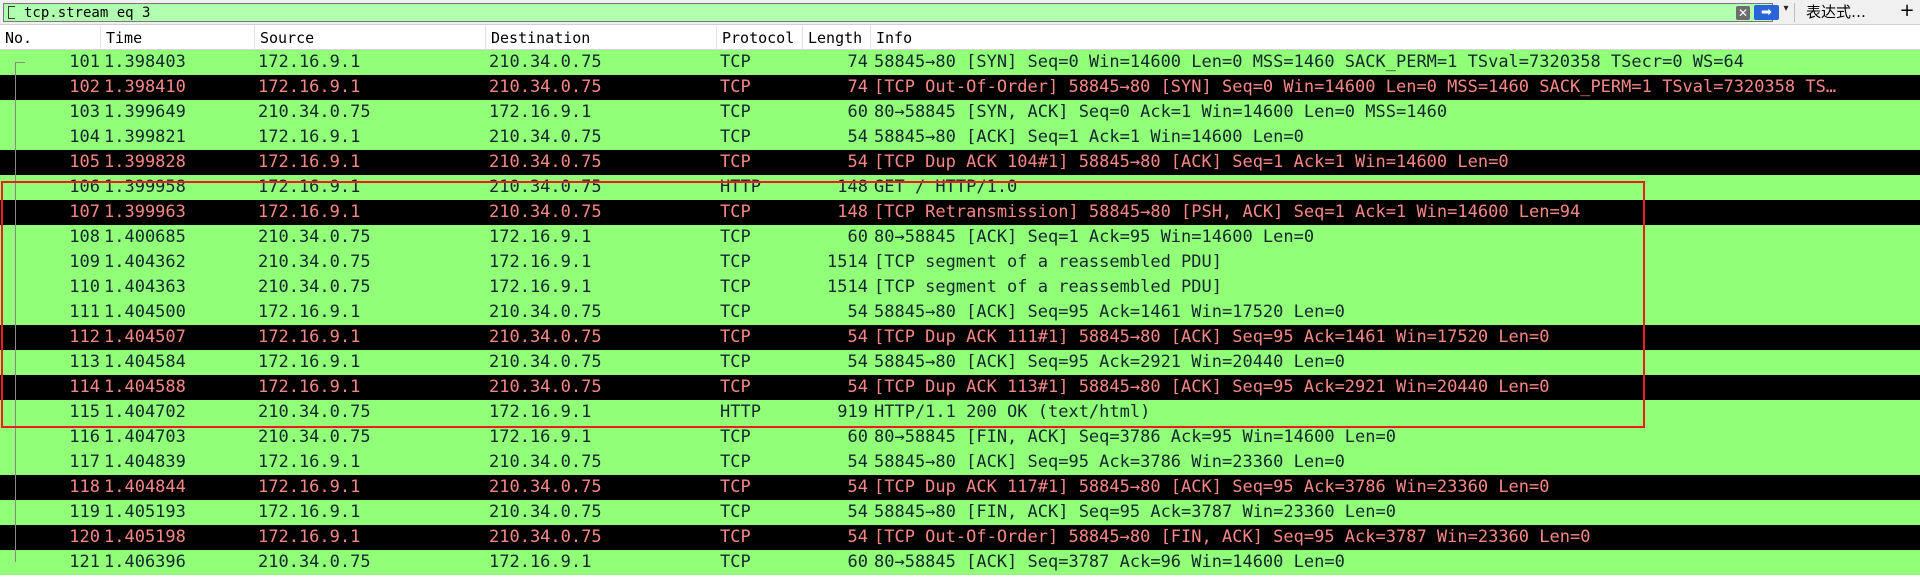  Describe the element at coordinates (370, 38) in the screenshot. I see `column-header-source: Source` at that location.